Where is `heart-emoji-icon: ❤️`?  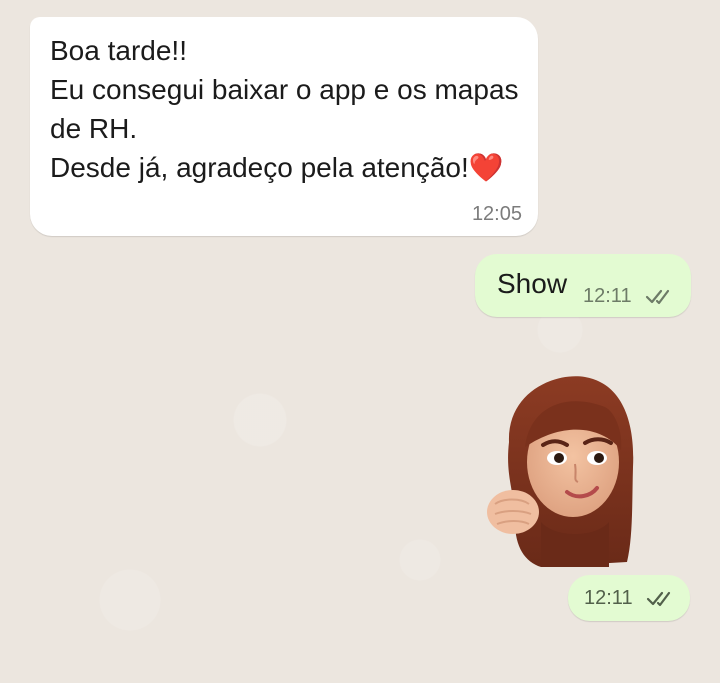
heart-emoji-icon: ❤️ is located at coordinates (486, 167).